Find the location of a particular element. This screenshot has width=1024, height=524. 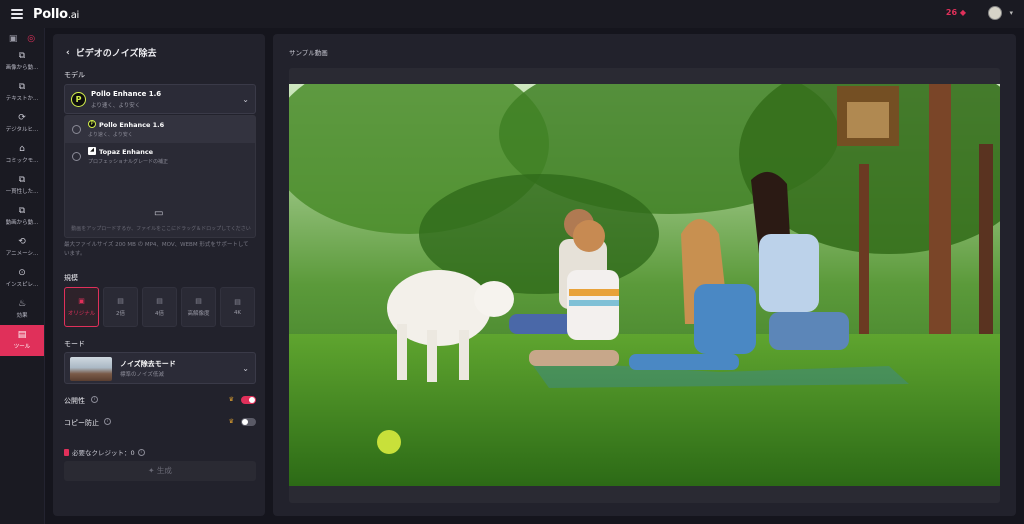

video-mode-icon: ◎ is located at coordinates (31, 39).